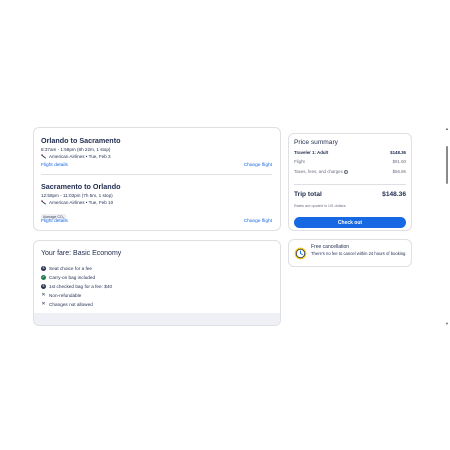 This screenshot has height=450, width=450. I want to click on traveler-row: Traveler 1: Adult $148.36, so click(350, 152).